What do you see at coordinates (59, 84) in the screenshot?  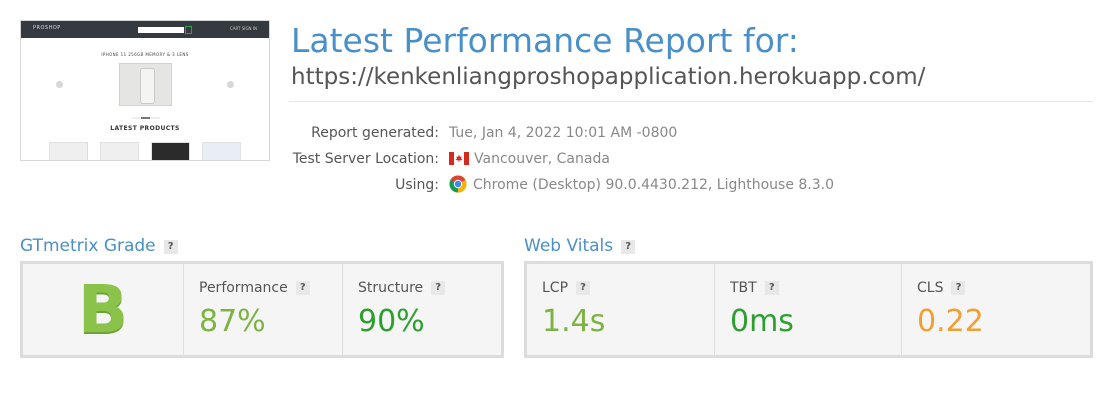 I see `thumb-prev-arrow-icon` at bounding box center [59, 84].